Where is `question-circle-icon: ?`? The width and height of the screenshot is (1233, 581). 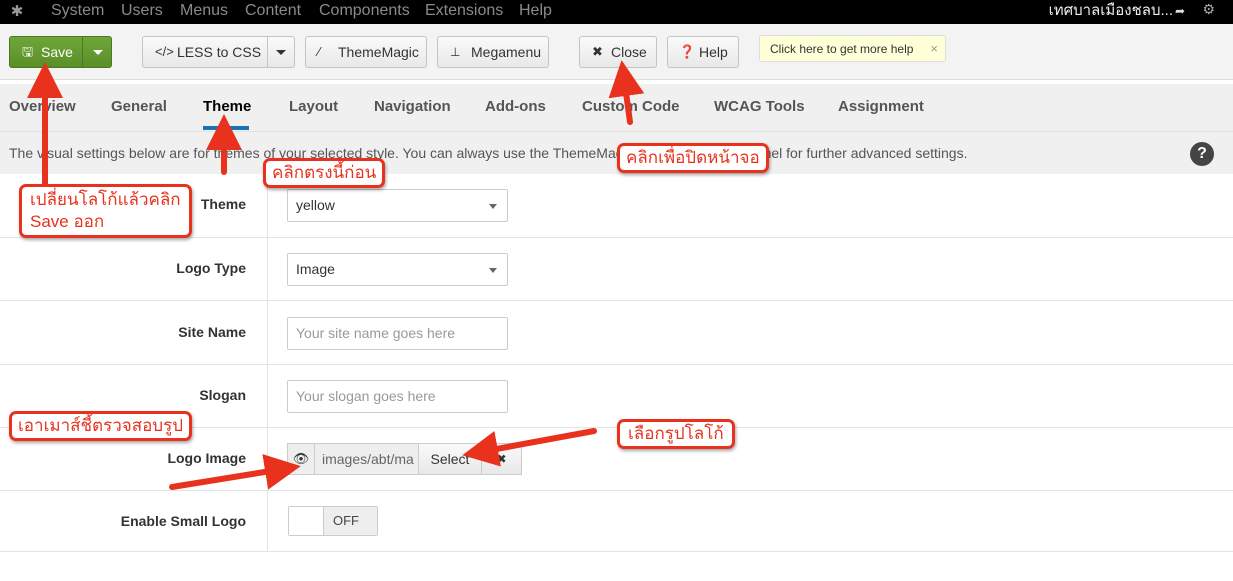
question-circle-icon: ? is located at coordinates (1202, 154).